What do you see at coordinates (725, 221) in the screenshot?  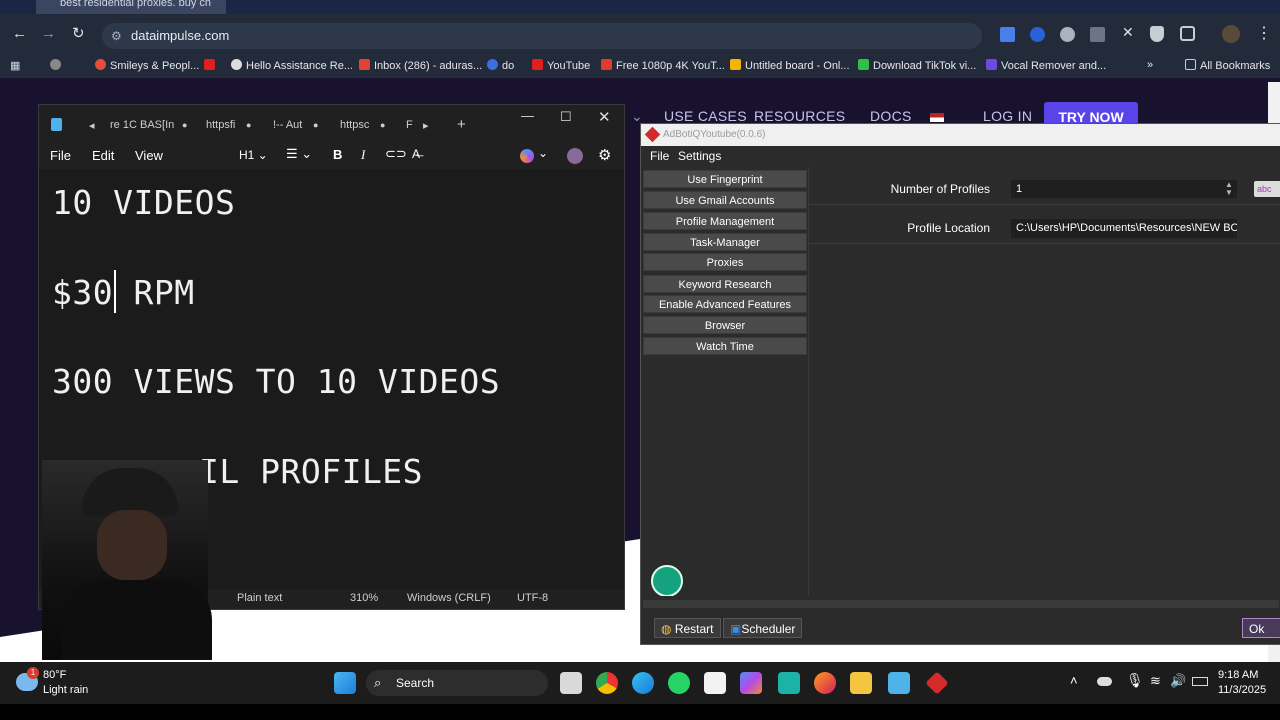 I see `profile-management-button: Profile Management` at bounding box center [725, 221].